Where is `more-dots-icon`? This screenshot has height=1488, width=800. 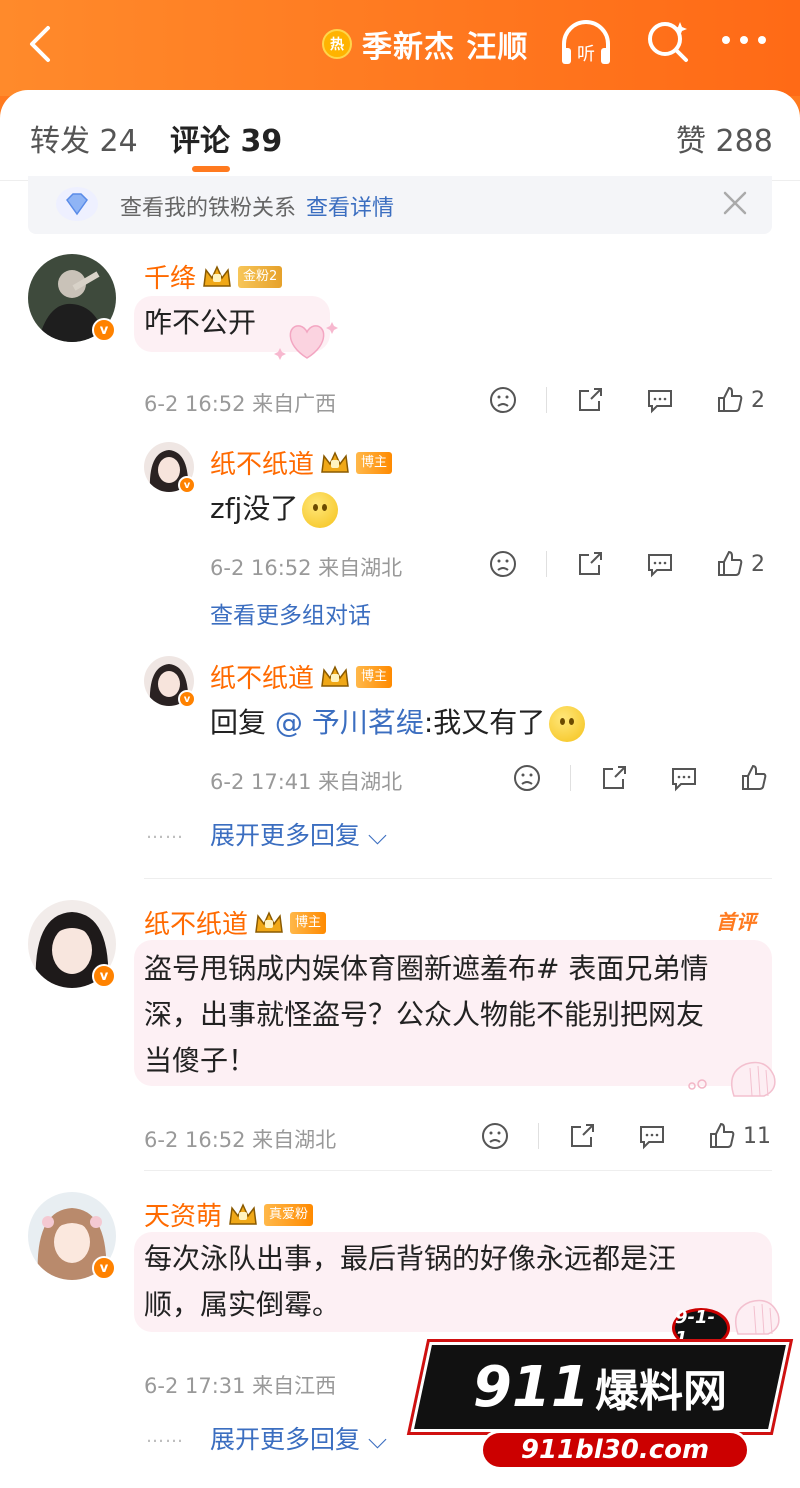
more-dots-icon is located at coordinates (748, 43).